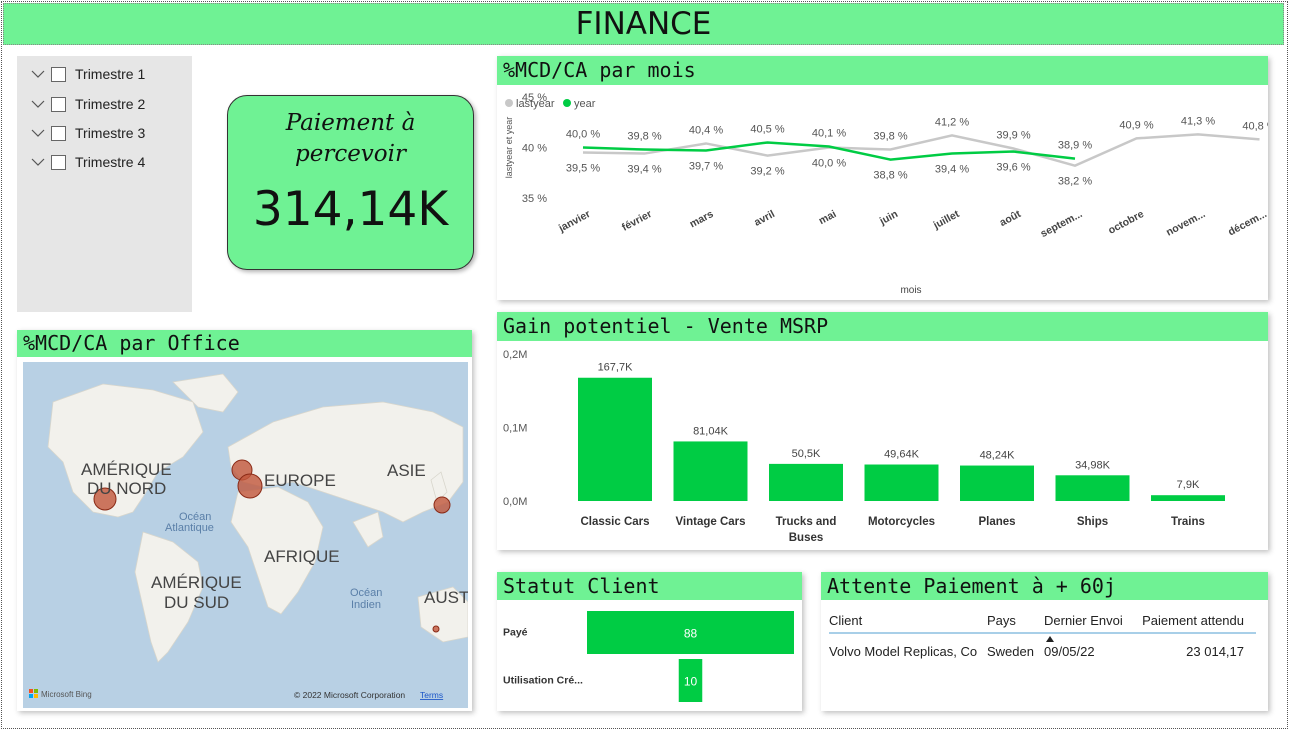 The width and height of the screenshot is (1291, 732). Describe the element at coordinates (996, 522) in the screenshot. I see `x-tick-label: Planes` at that location.